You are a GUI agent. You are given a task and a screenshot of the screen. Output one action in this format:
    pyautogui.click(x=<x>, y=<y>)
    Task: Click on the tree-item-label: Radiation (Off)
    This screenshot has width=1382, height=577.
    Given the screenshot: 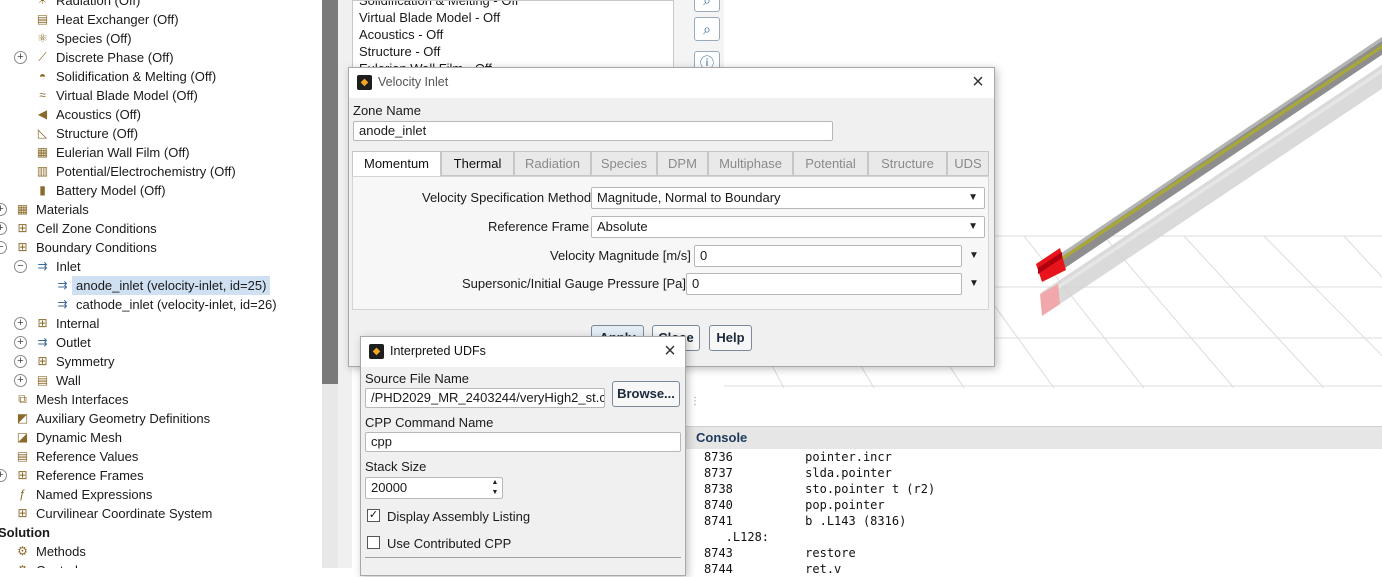 What is the action you would take?
    pyautogui.click(x=98, y=4)
    